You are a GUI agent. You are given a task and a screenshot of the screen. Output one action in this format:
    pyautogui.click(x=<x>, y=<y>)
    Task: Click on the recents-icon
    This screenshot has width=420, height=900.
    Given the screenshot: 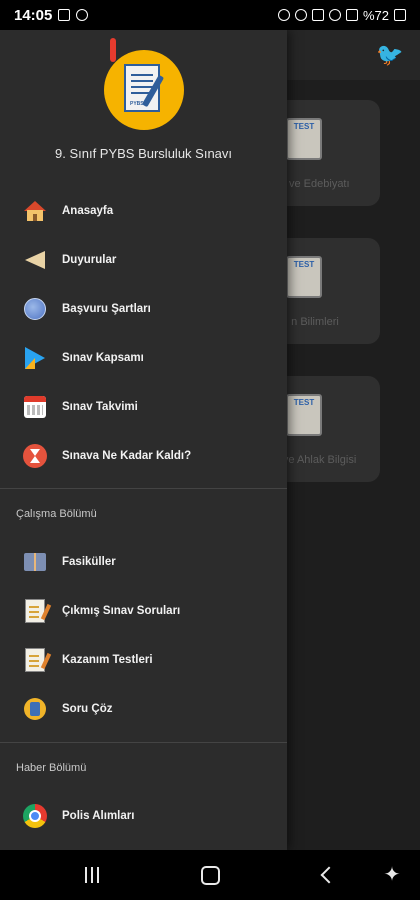 What is the action you would take?
    pyautogui.click(x=92, y=875)
    